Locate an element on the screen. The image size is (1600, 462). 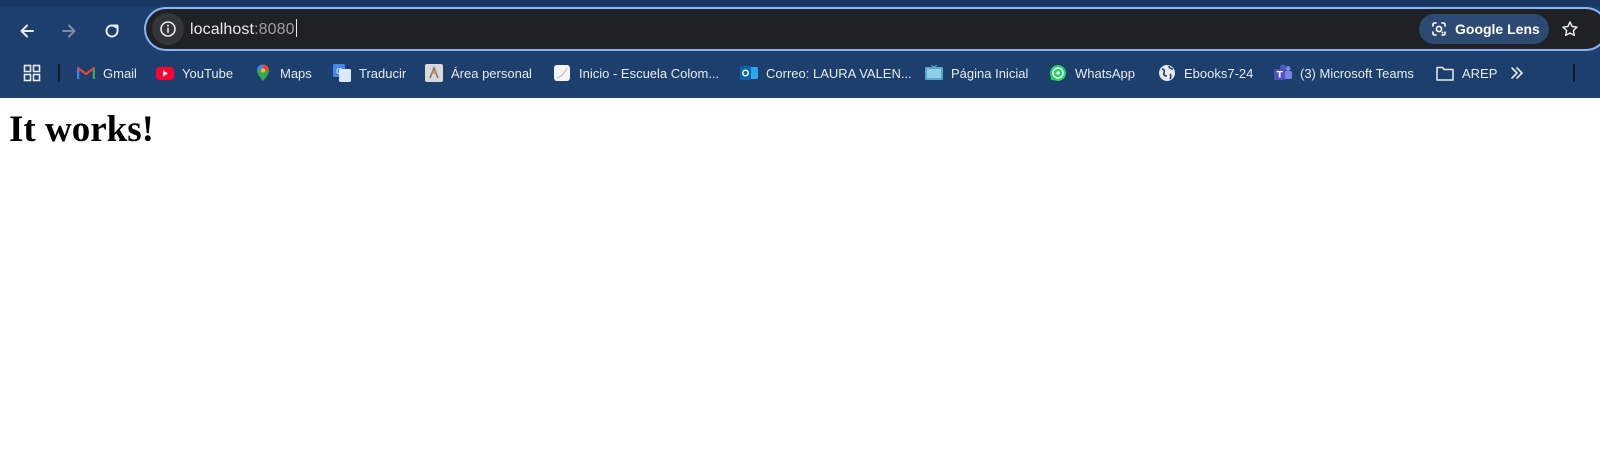
gmail-icon is located at coordinates (86, 73).